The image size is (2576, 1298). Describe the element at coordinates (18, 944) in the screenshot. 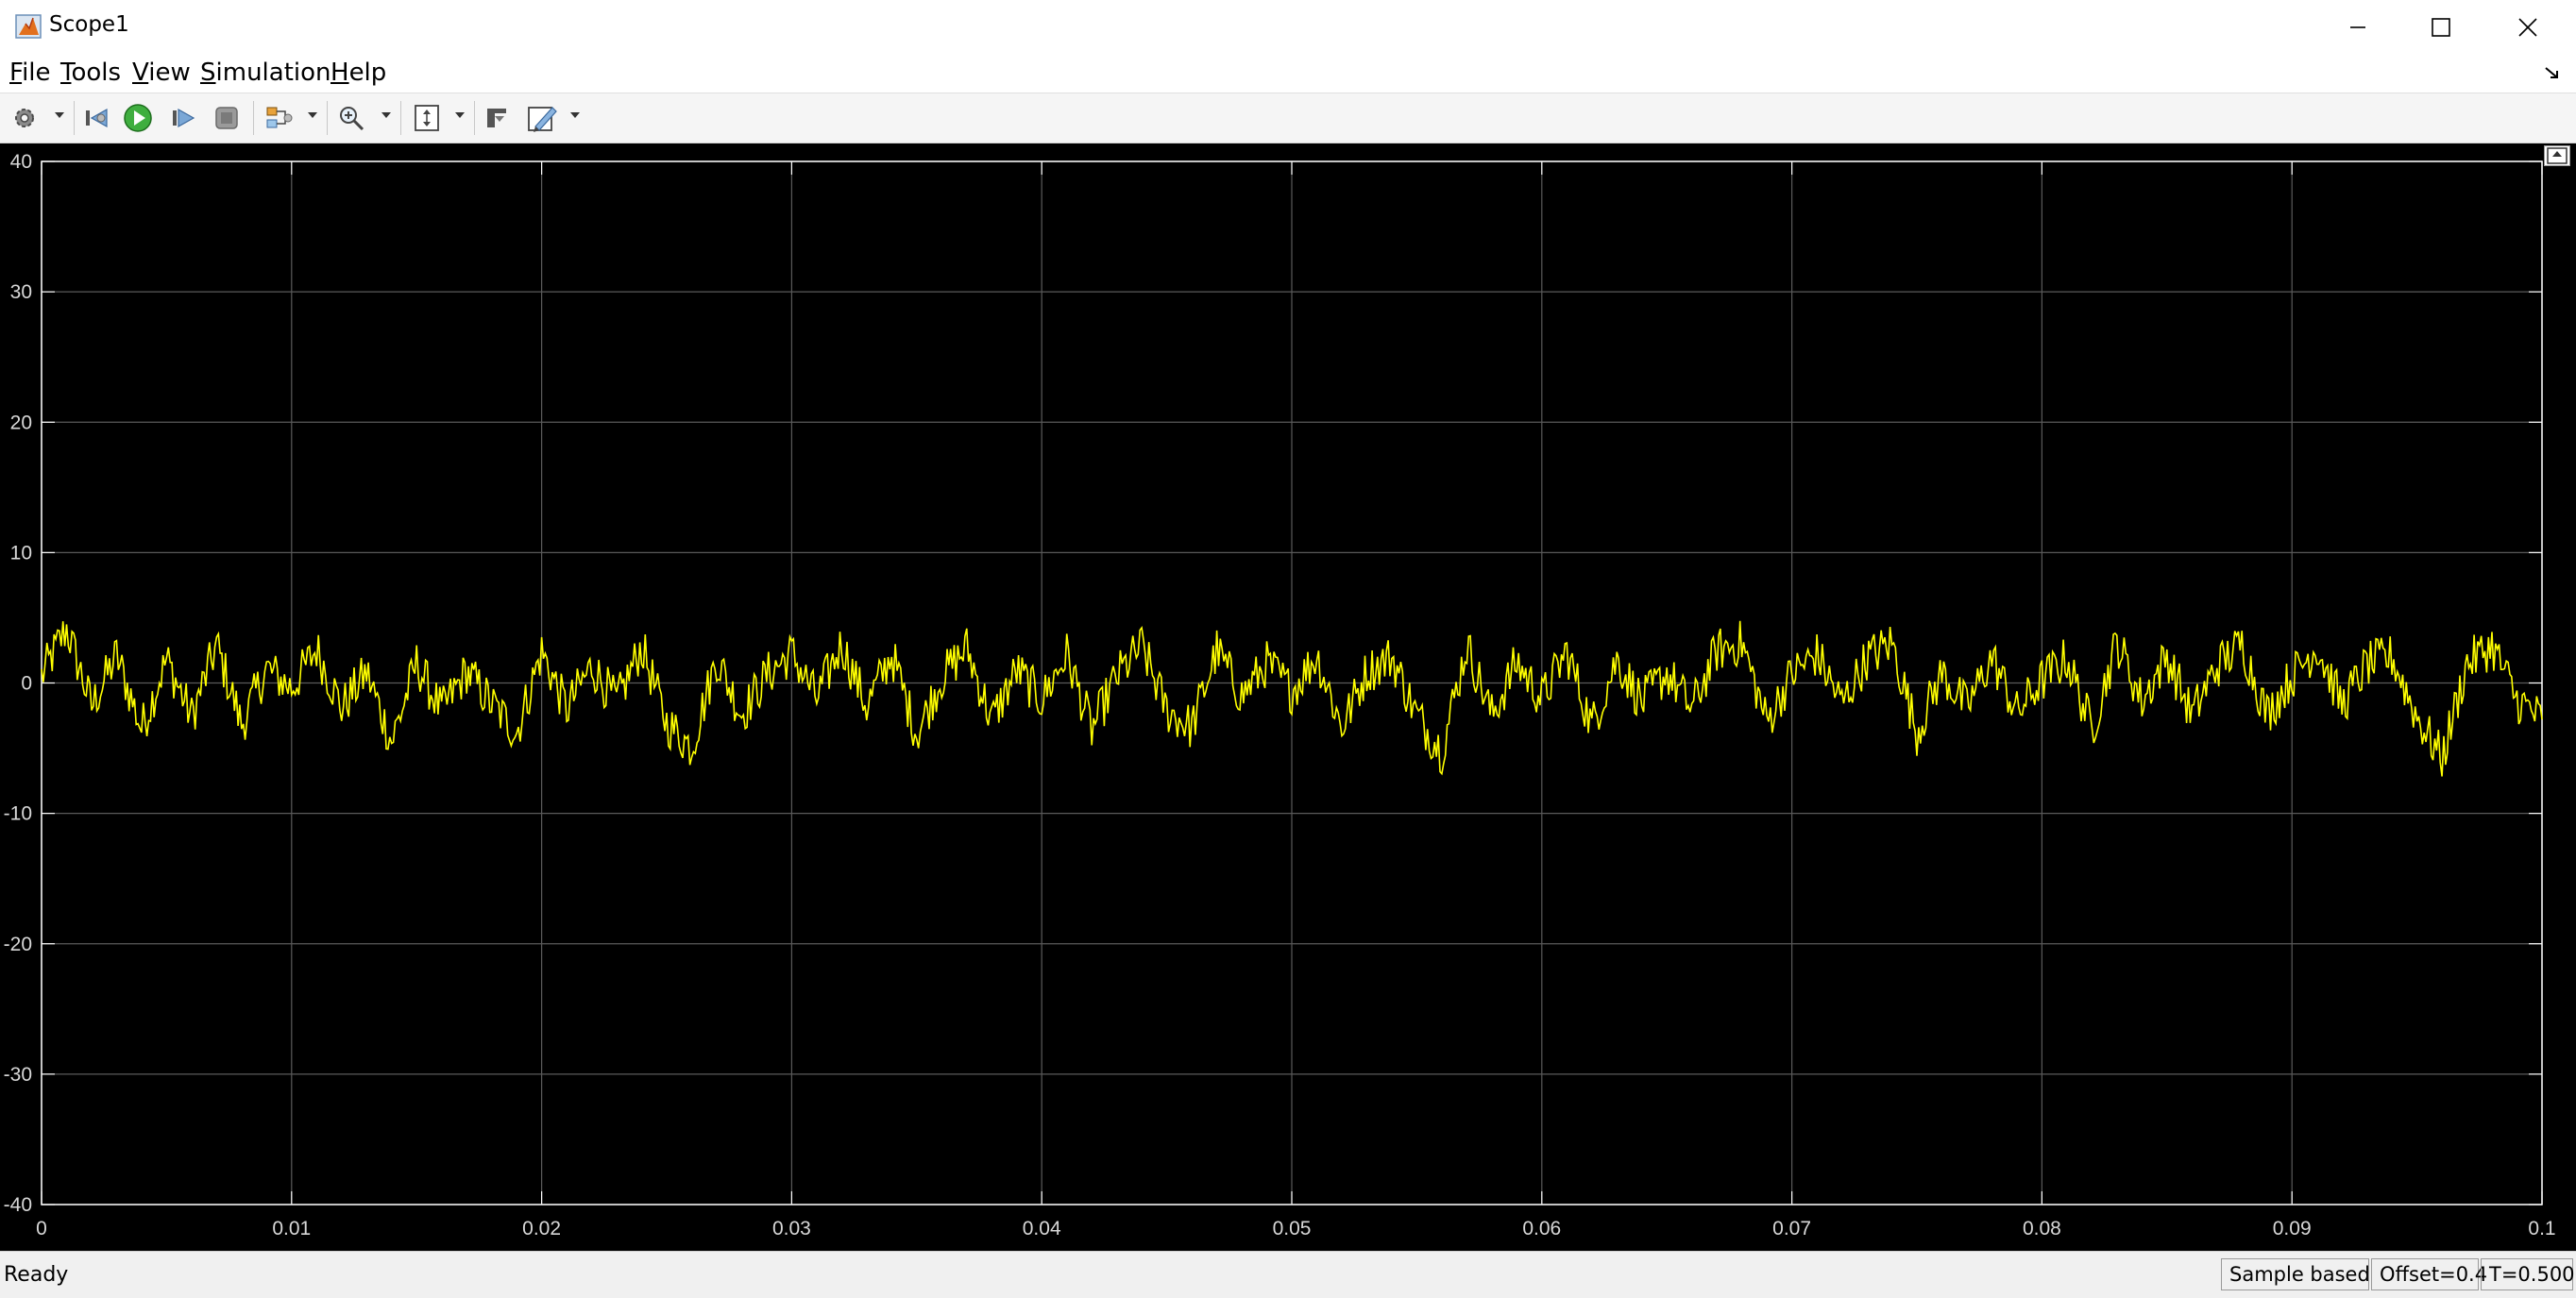

I see `y-tick-label: -20` at that location.